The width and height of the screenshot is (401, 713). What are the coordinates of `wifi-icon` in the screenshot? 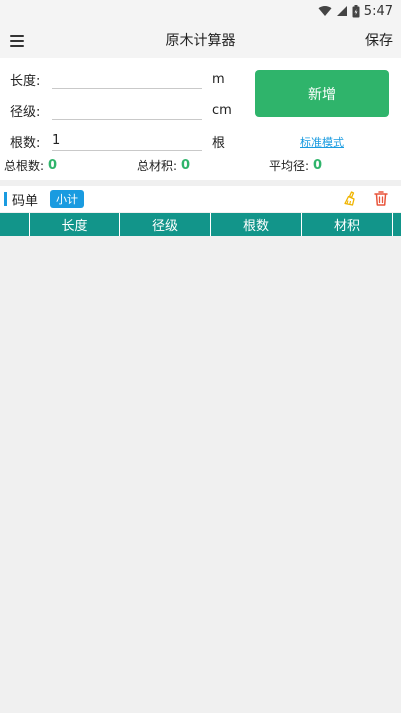 It's located at (325, 10).